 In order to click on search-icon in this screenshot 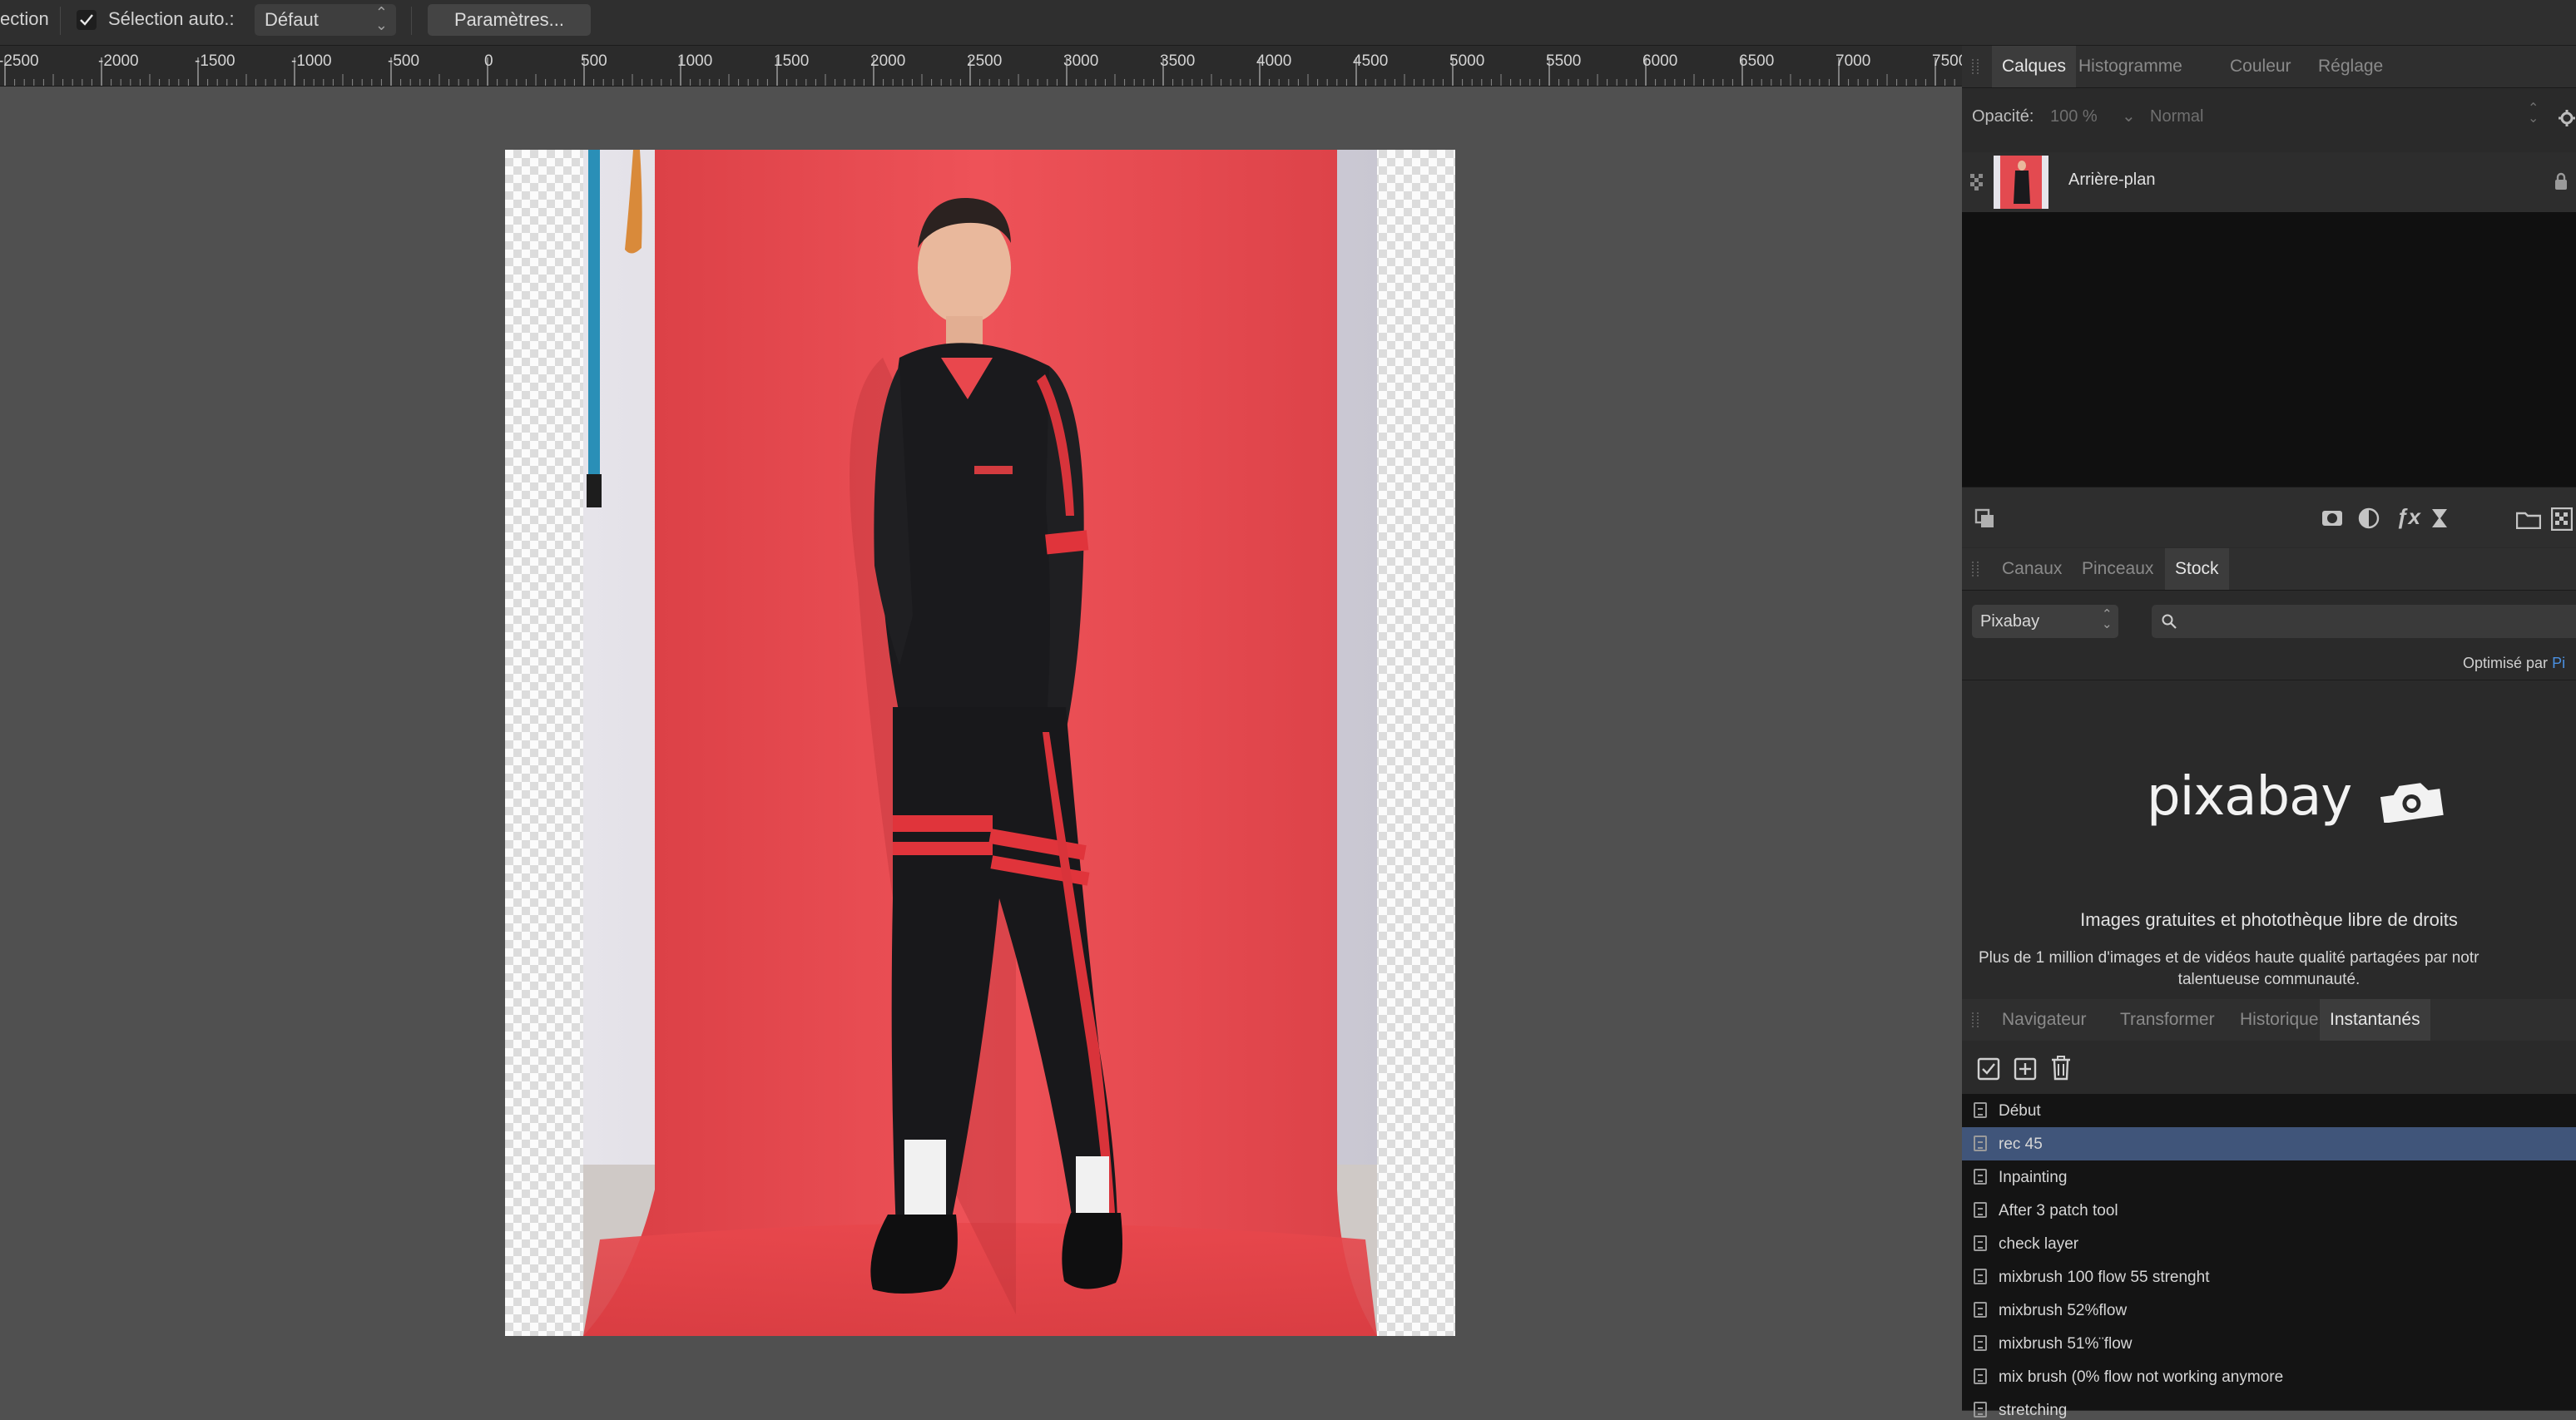, I will do `click(2170, 621)`.